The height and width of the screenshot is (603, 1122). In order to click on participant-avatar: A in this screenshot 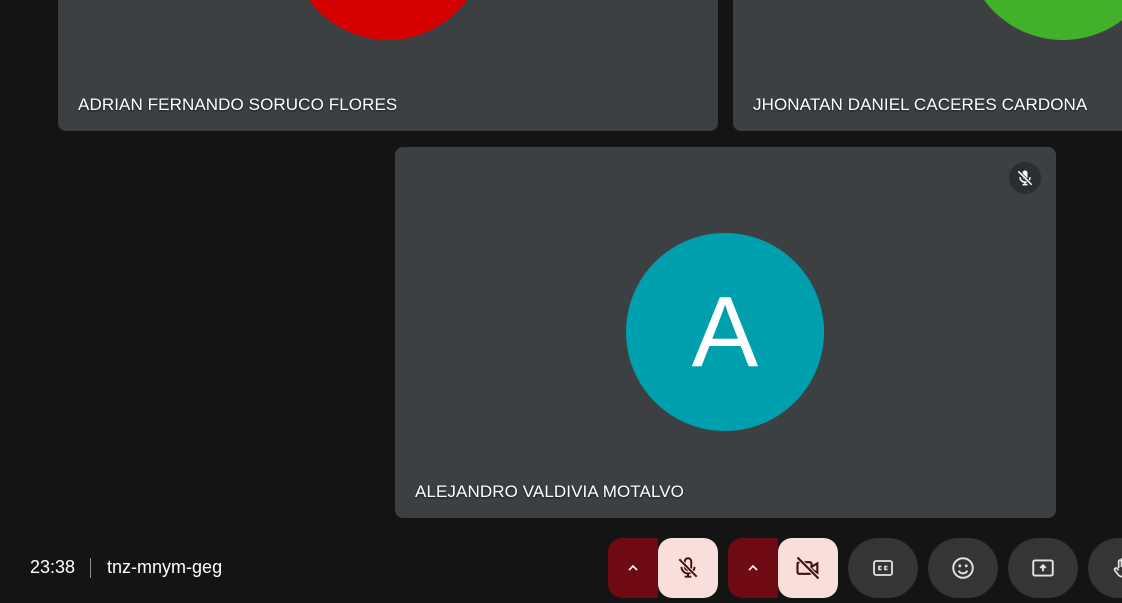, I will do `click(725, 332)`.